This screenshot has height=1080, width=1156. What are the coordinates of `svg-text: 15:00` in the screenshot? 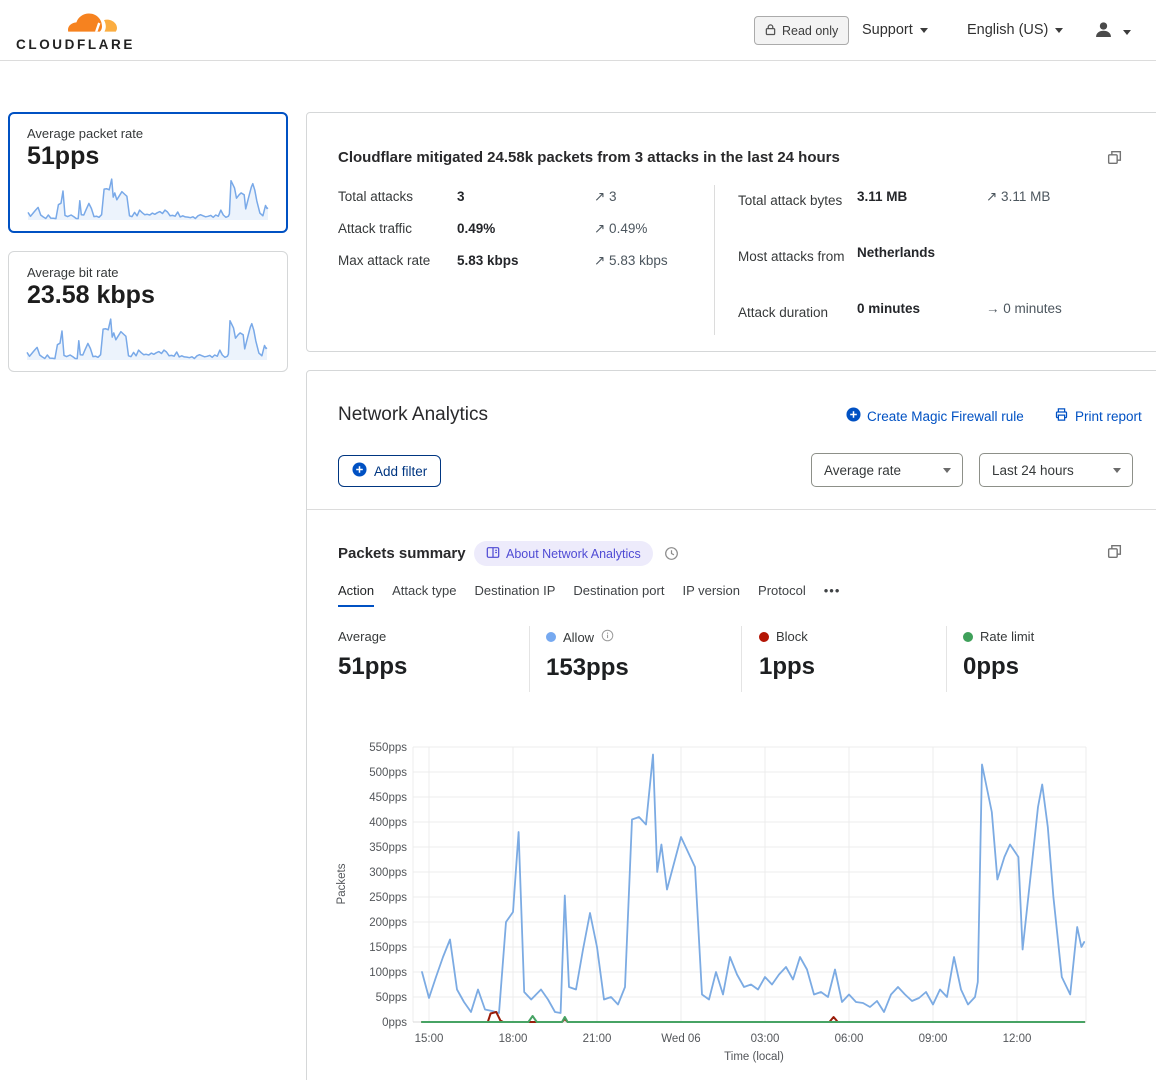 It's located at (429, 1039).